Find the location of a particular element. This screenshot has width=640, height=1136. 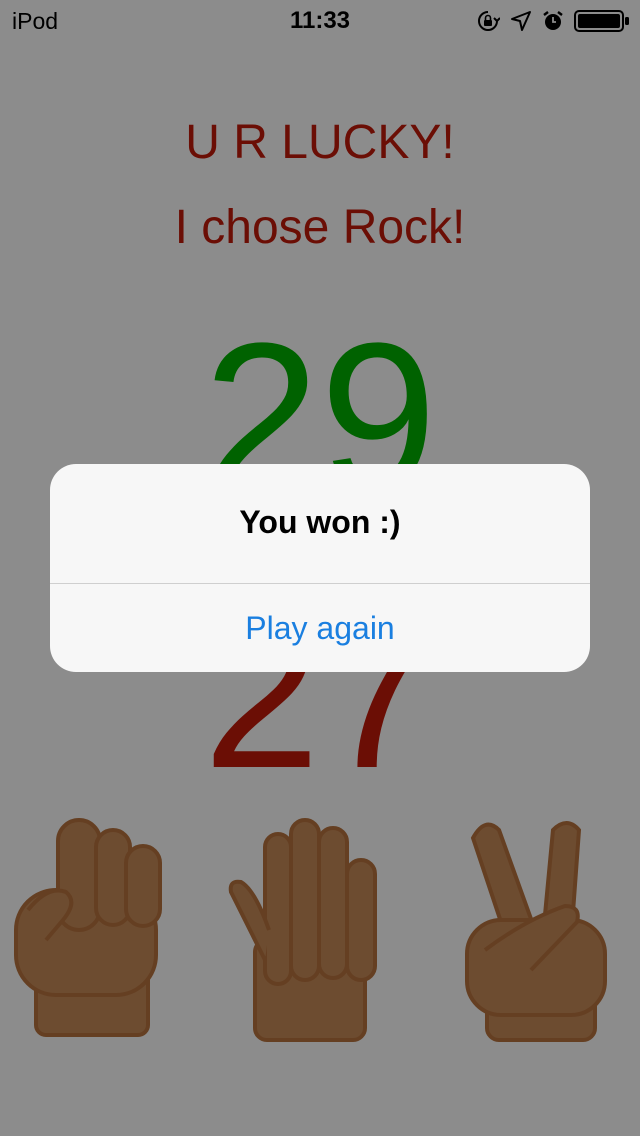

play-again-button: Play again is located at coordinates (320, 628).